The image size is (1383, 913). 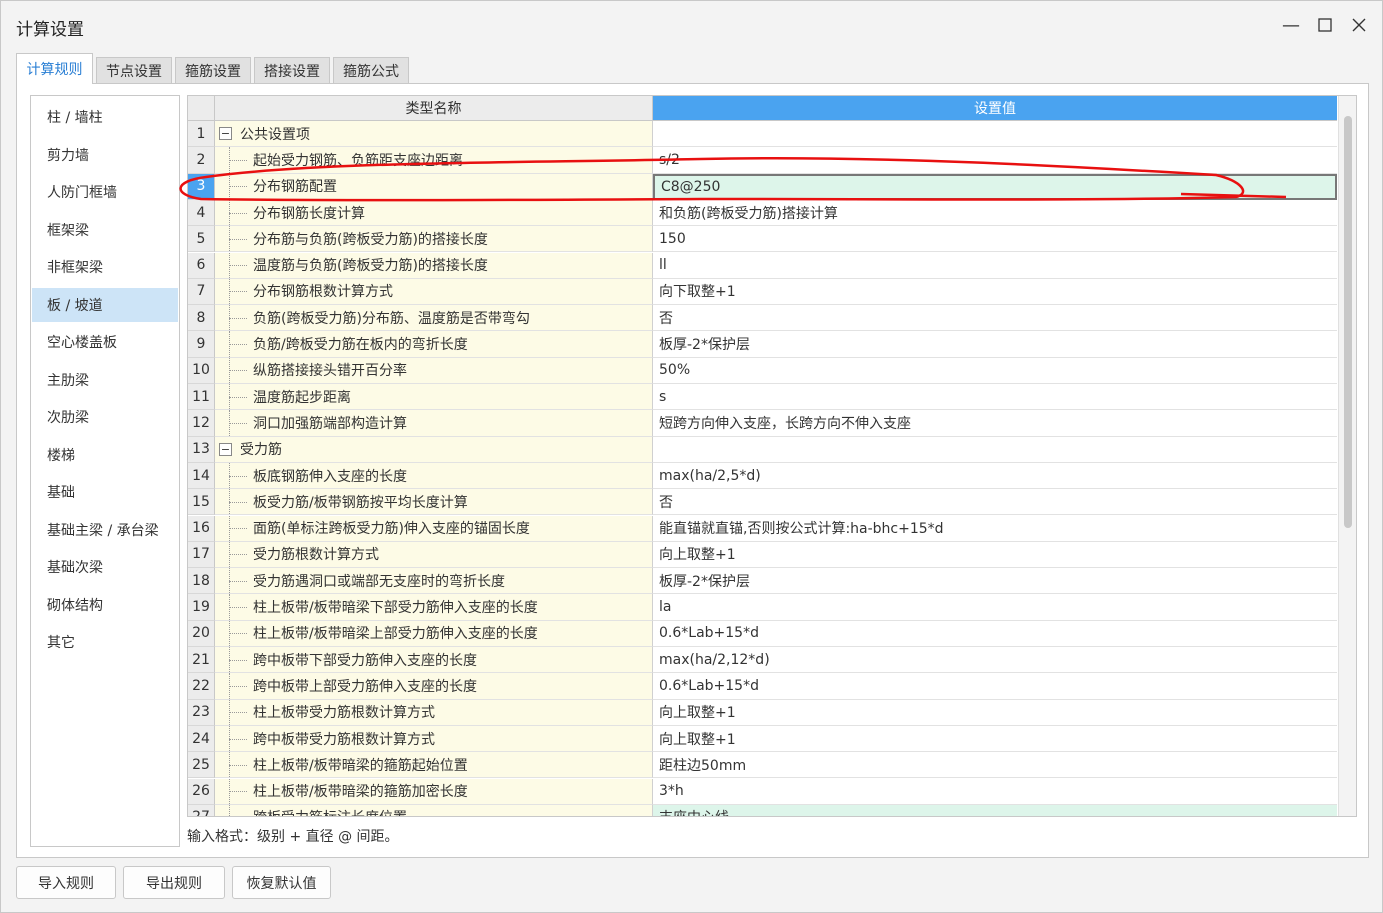 I want to click on row-number: 27, so click(x=201, y=810).